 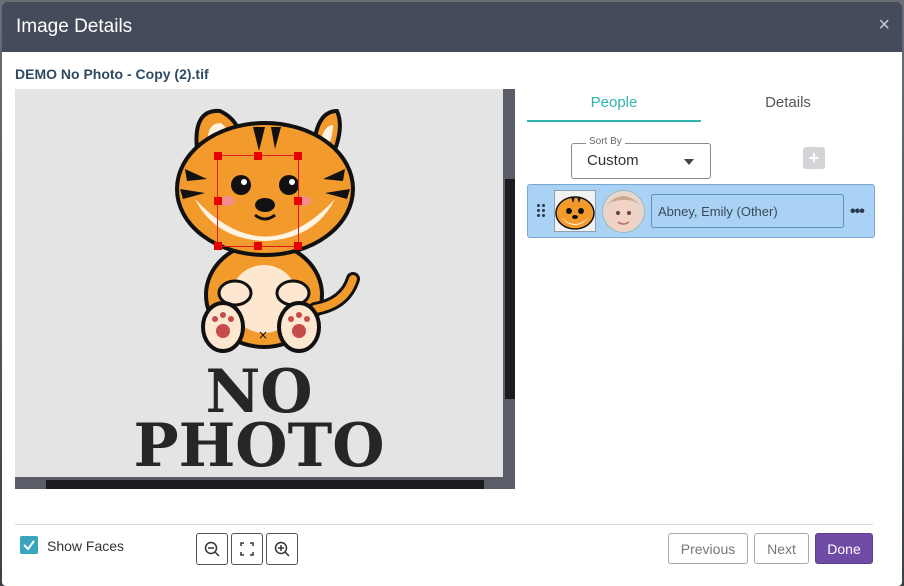 What do you see at coordinates (788, 102) in the screenshot?
I see `tab-details: Details` at bounding box center [788, 102].